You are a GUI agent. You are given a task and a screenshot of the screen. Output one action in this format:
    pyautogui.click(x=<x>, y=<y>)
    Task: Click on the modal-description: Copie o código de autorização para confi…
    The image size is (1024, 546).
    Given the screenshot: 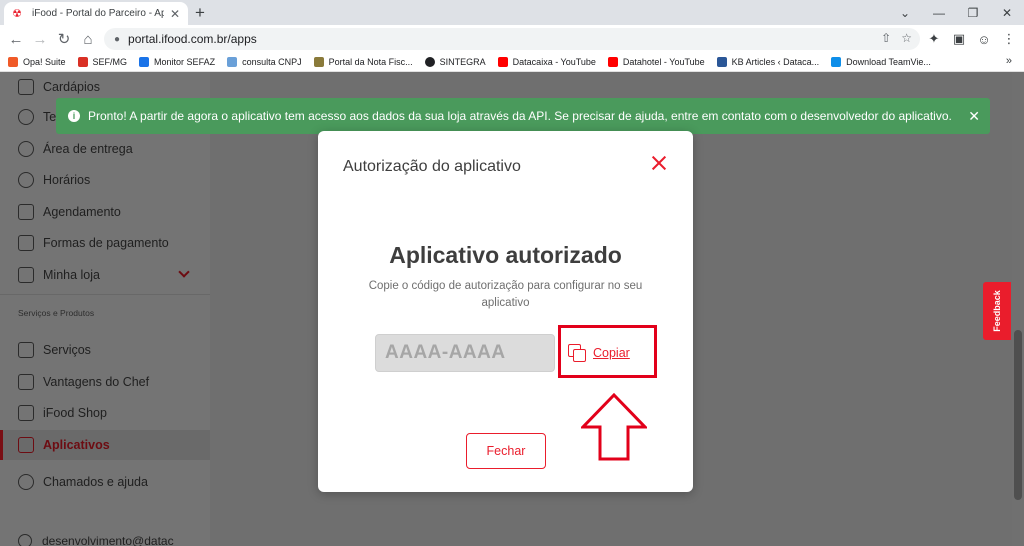 What is the action you would take?
    pyautogui.click(x=505, y=294)
    